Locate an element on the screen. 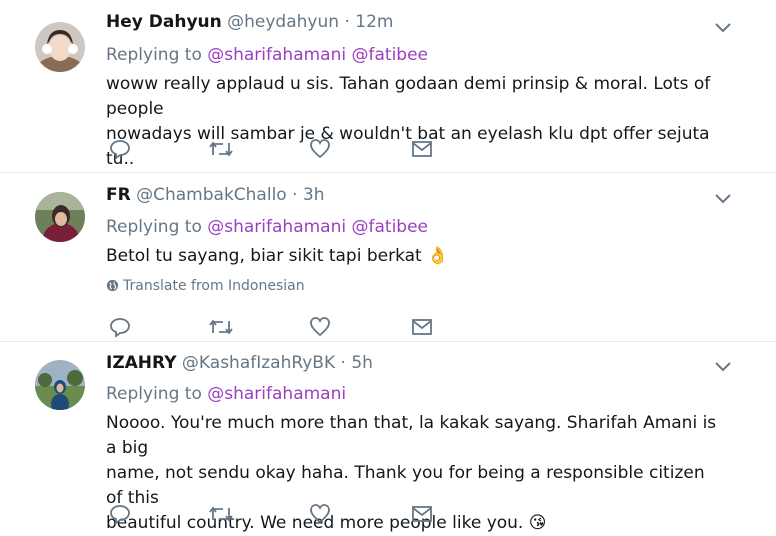 This screenshot has height=536, width=776. tweet-header: Hey Dahyun @heydahyun · 12m is located at coordinates (249, 22).